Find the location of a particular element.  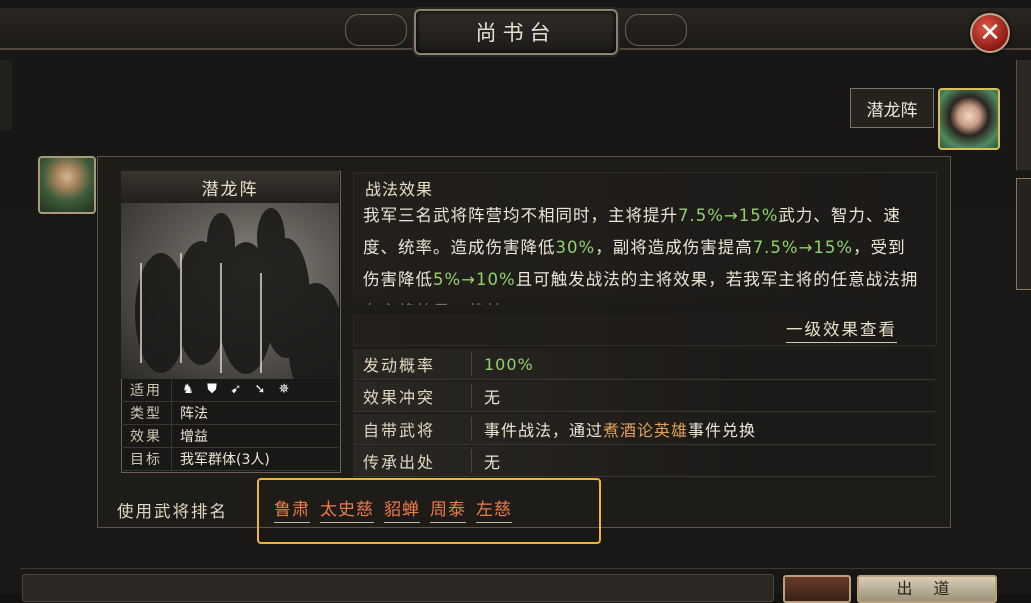

effect-title: 战法效果 is located at coordinates (399, 189).